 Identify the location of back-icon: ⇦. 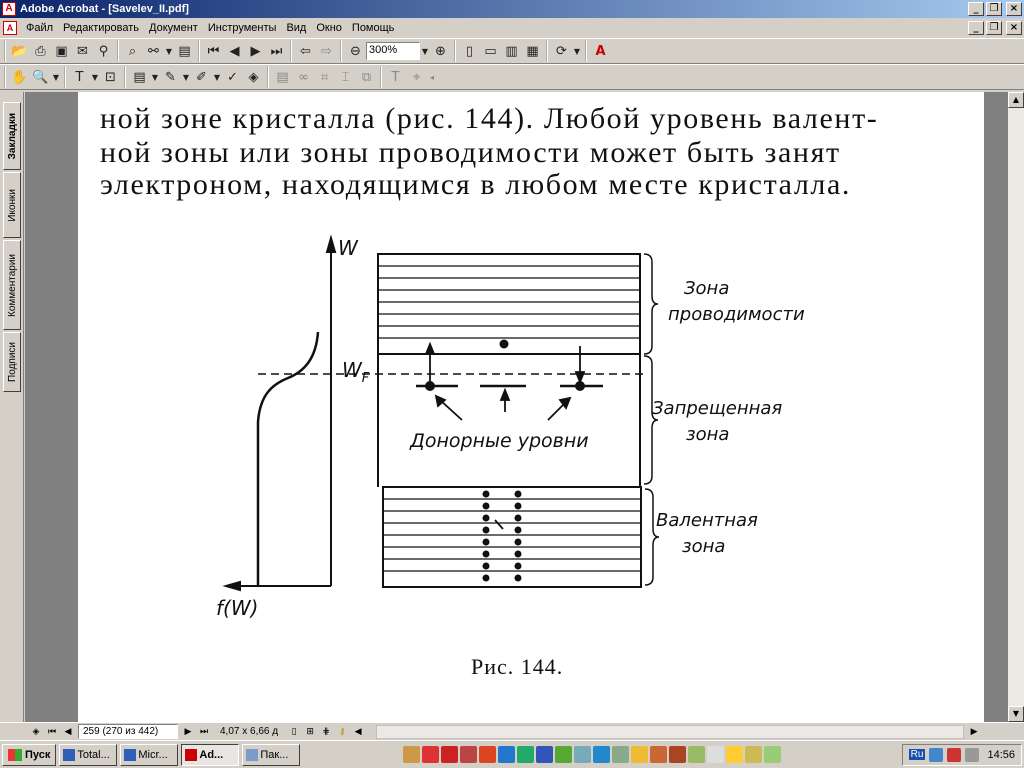
(305, 51).